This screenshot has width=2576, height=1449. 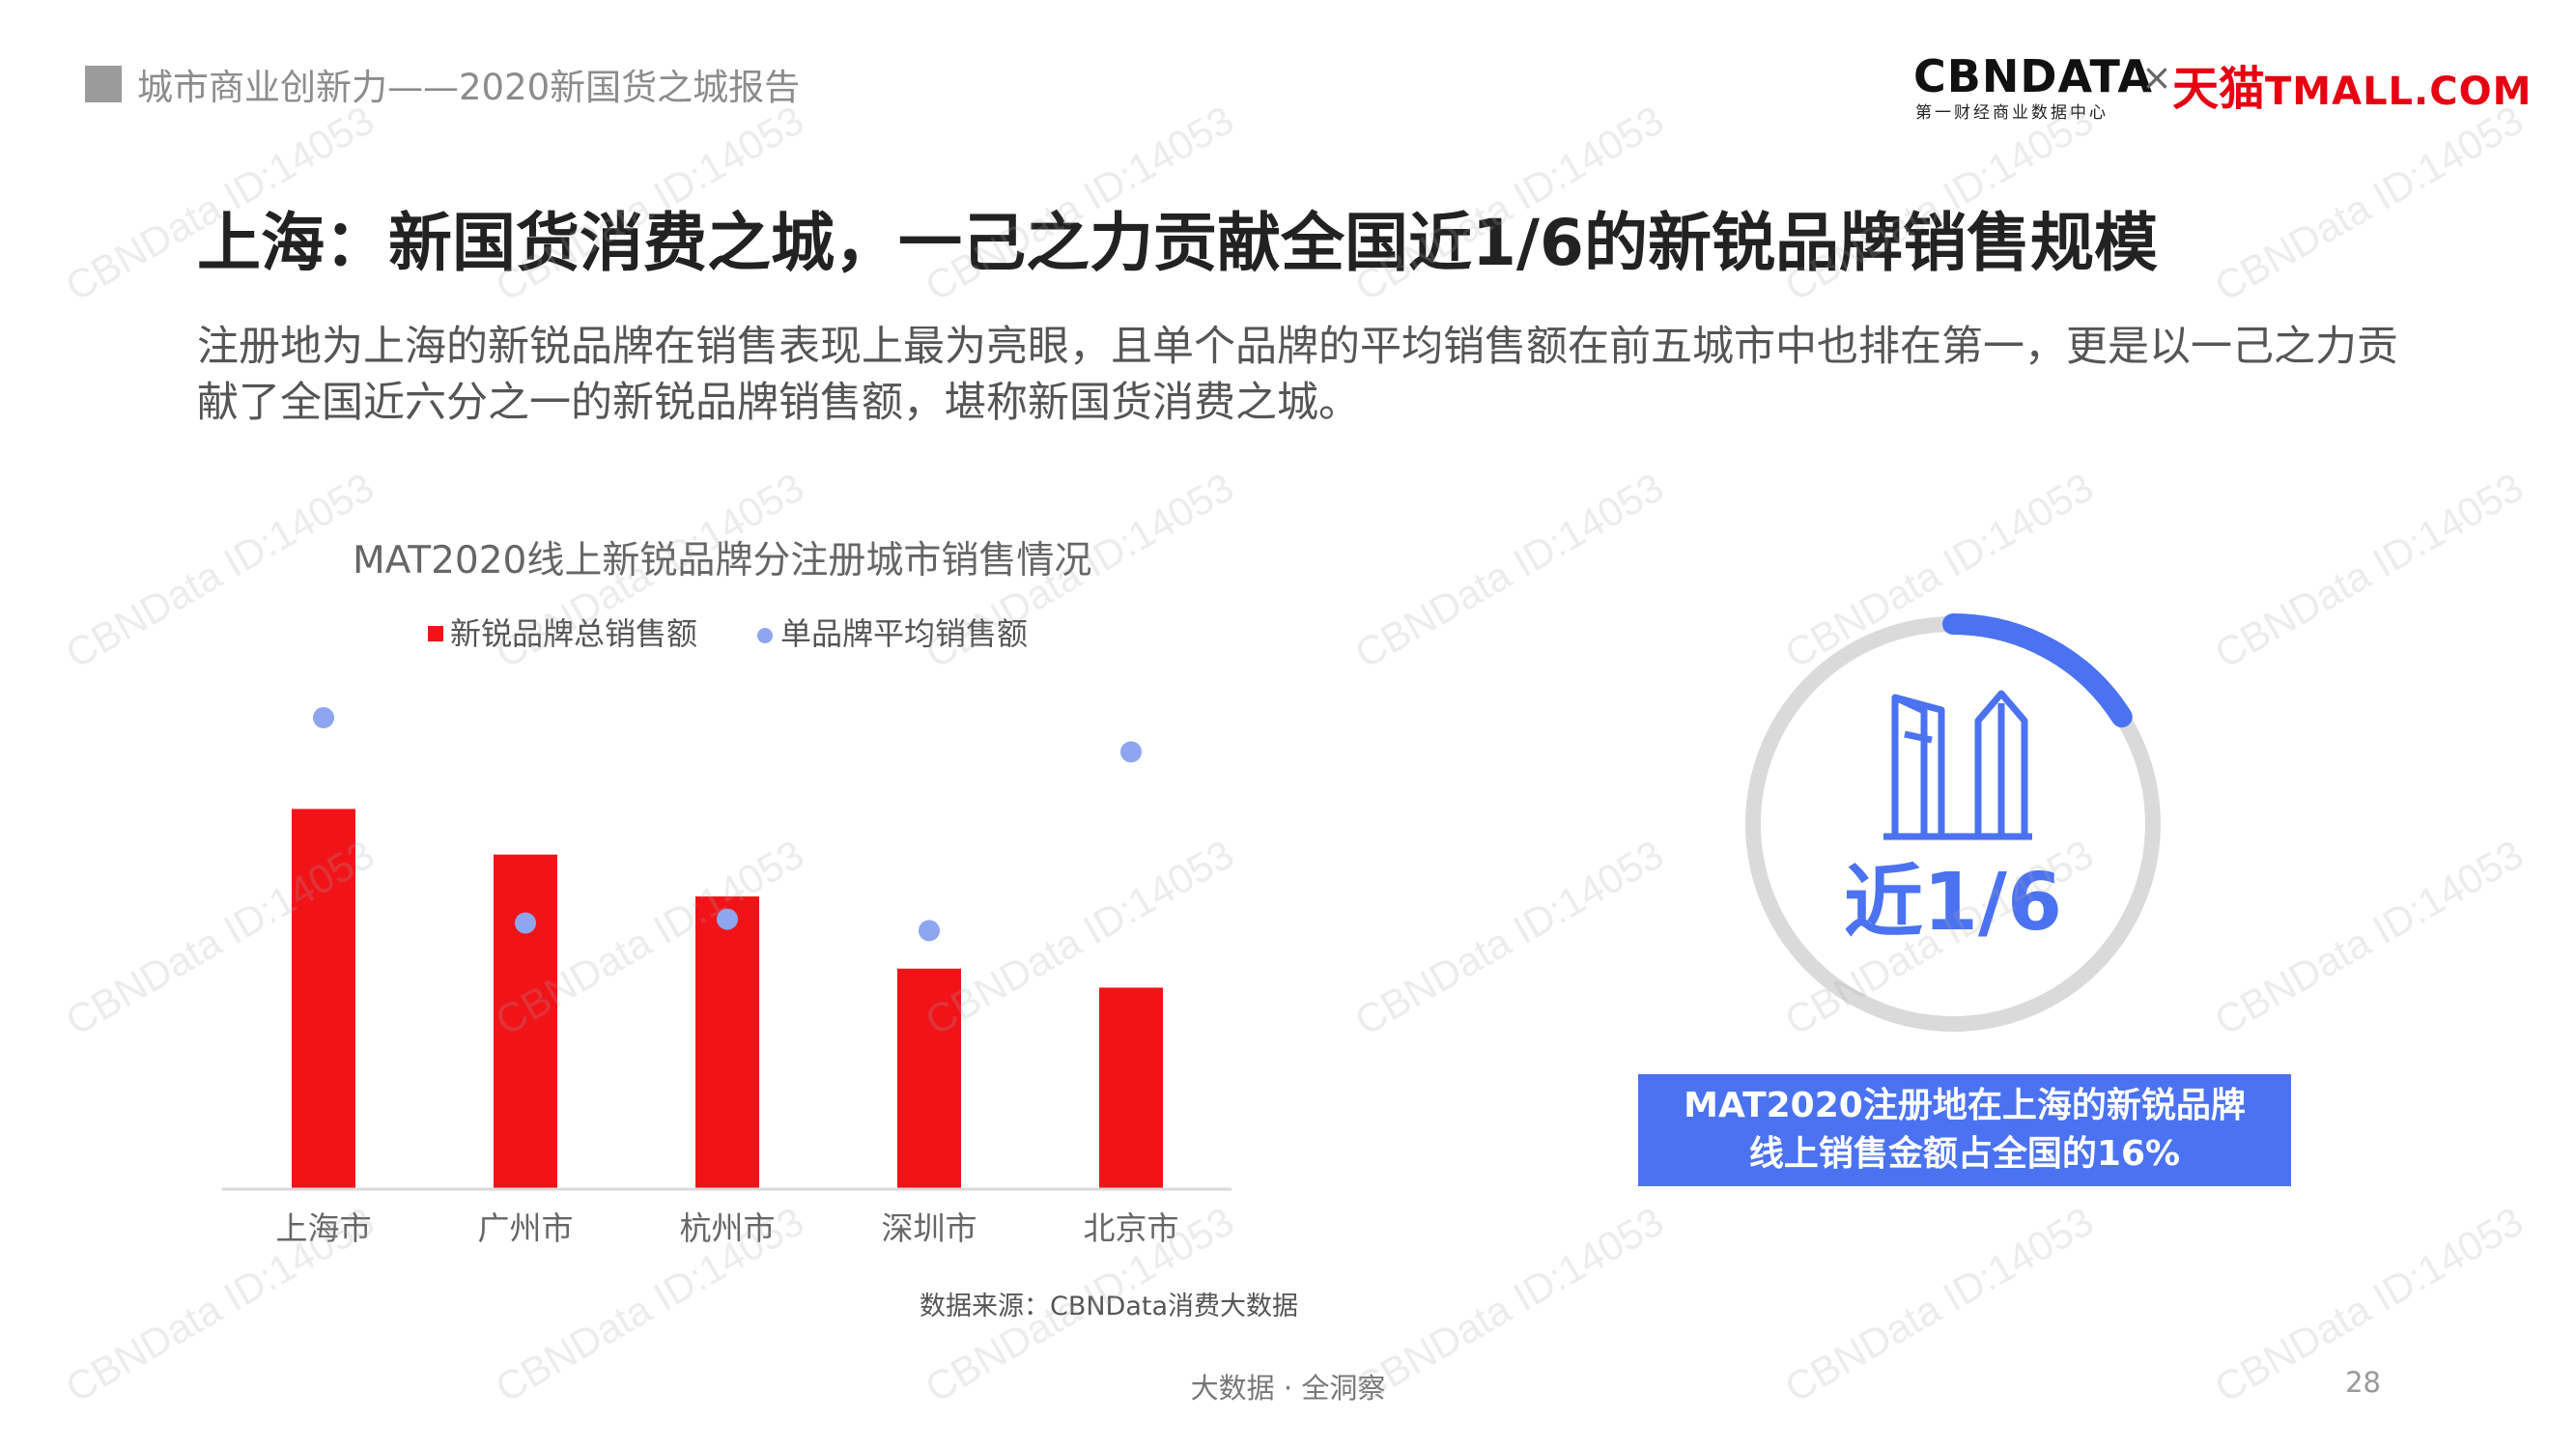 I want to click on highlight-caption: MAT2020注册地在上海的新锐品牌 线上销售金额占全国的16%, so click(x=1964, y=1130).